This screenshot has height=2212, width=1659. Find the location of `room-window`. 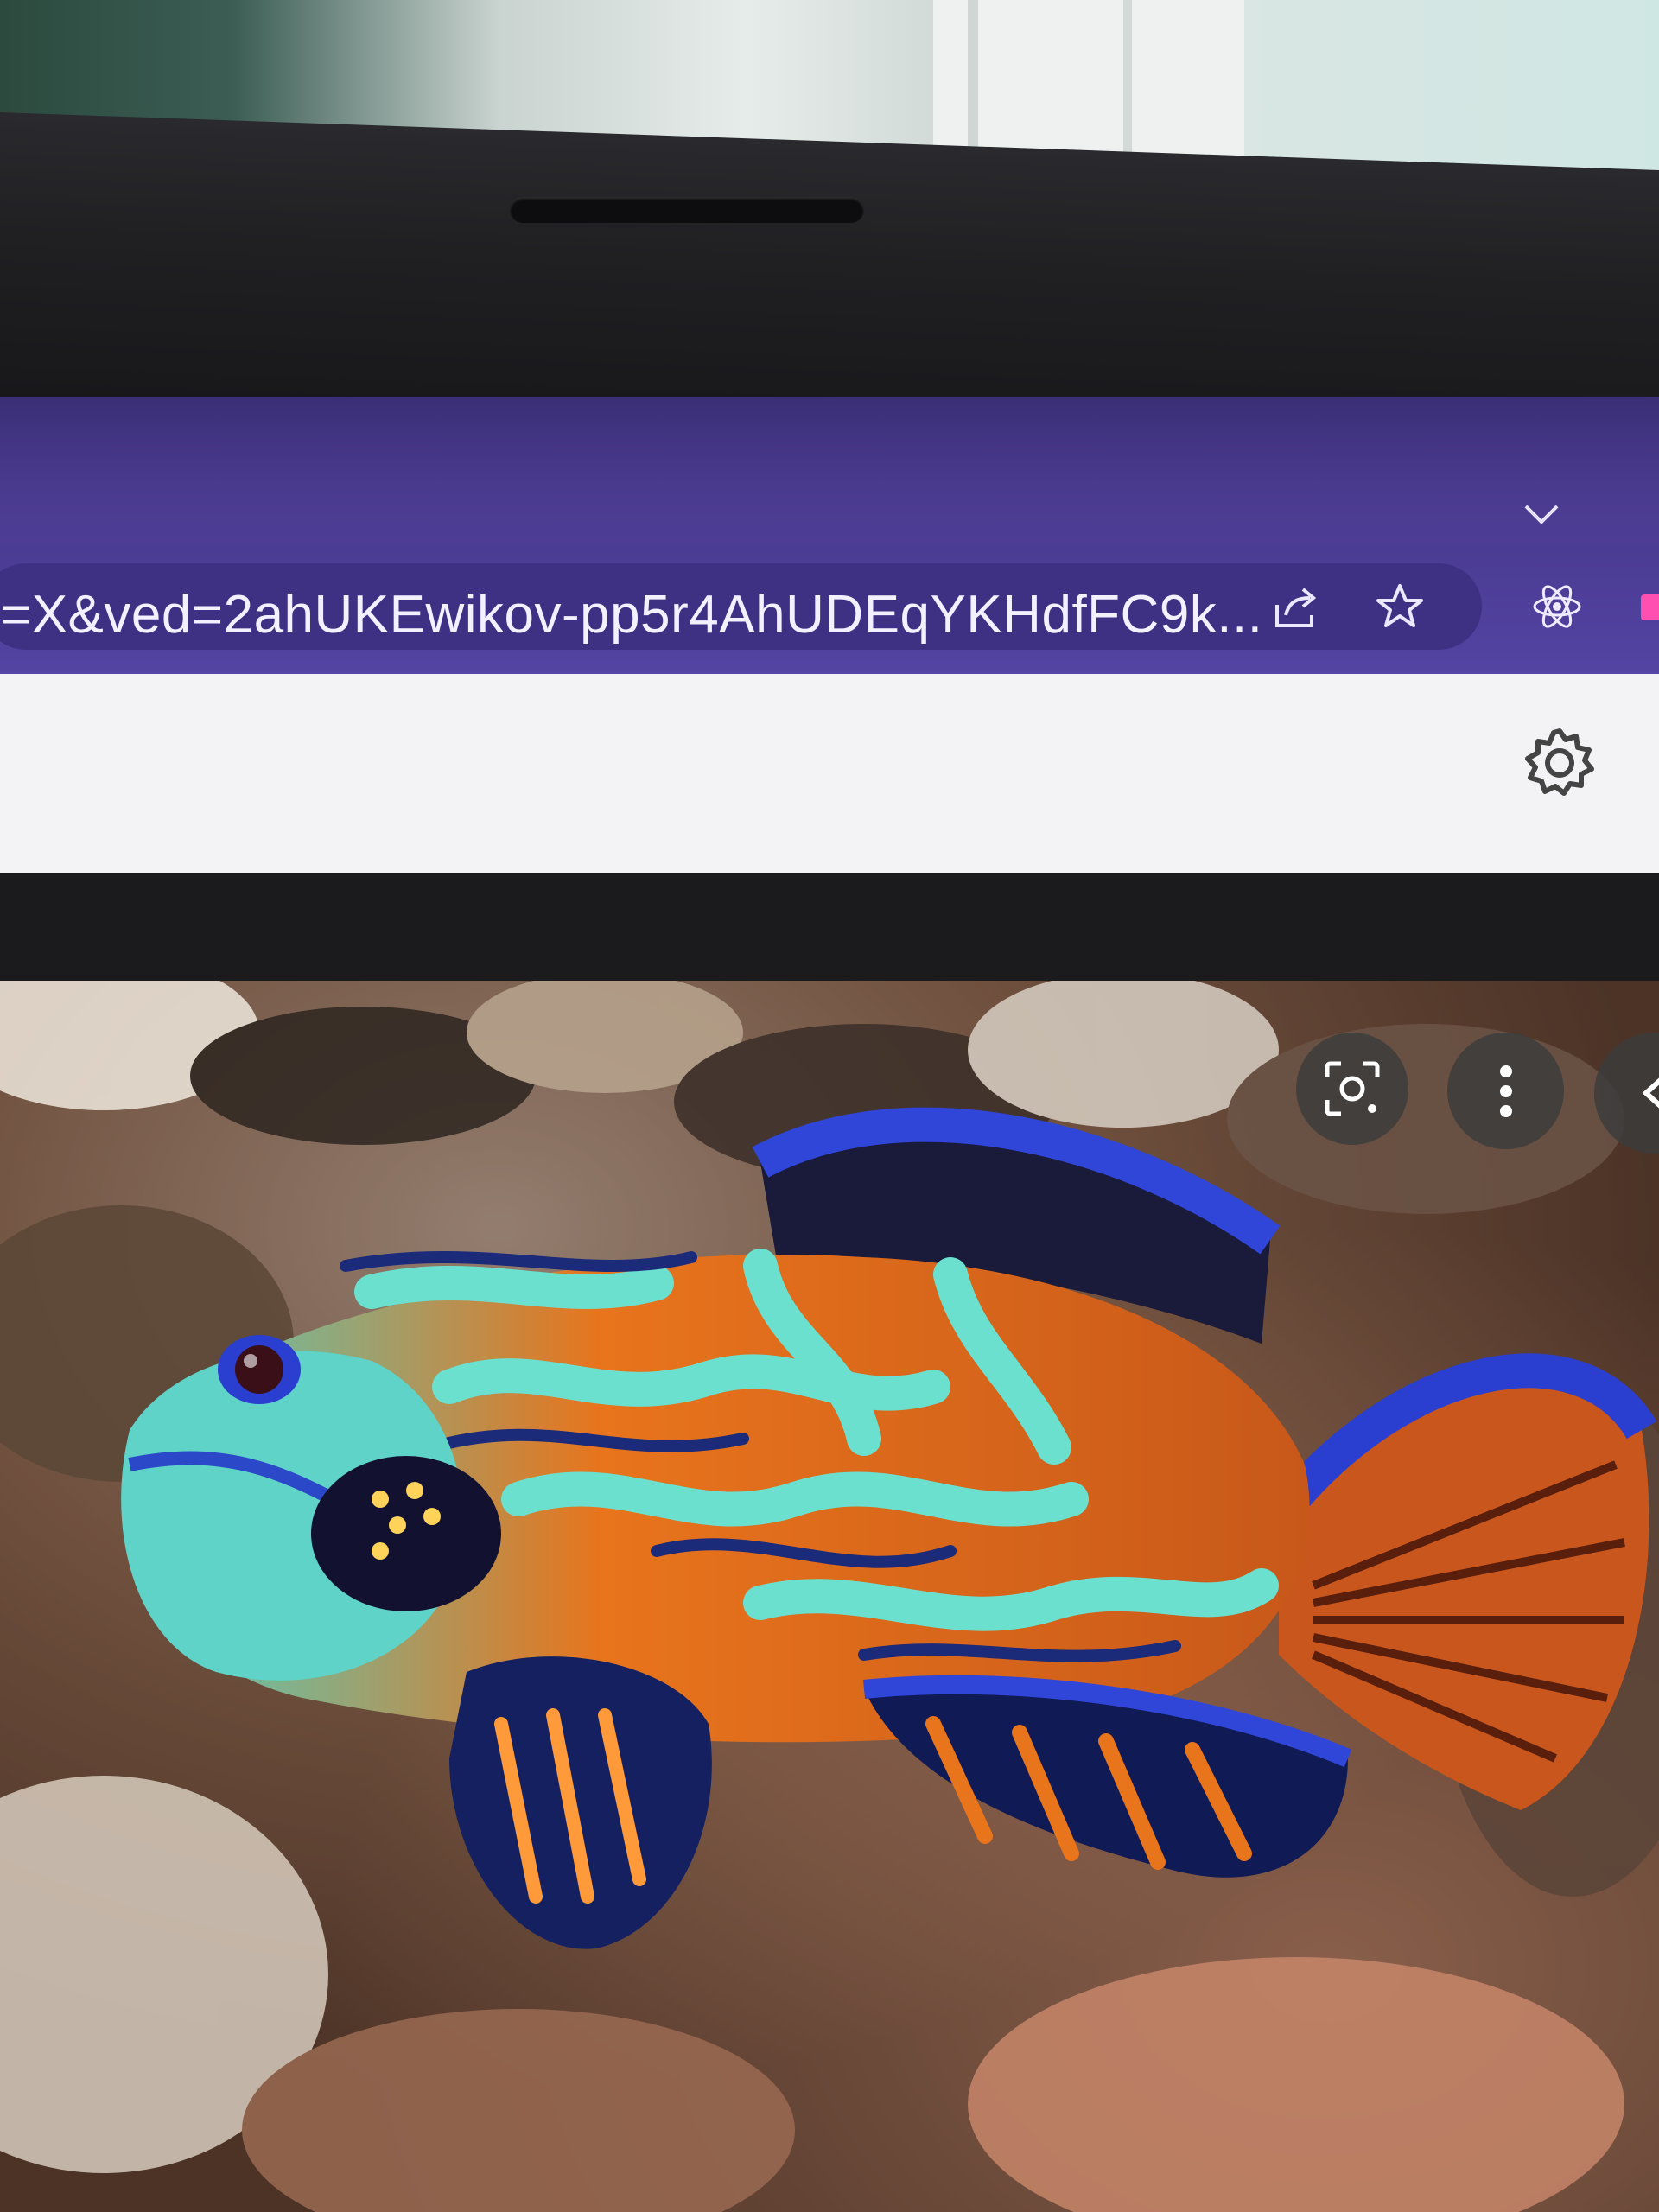

room-window is located at coordinates (1088, 82).